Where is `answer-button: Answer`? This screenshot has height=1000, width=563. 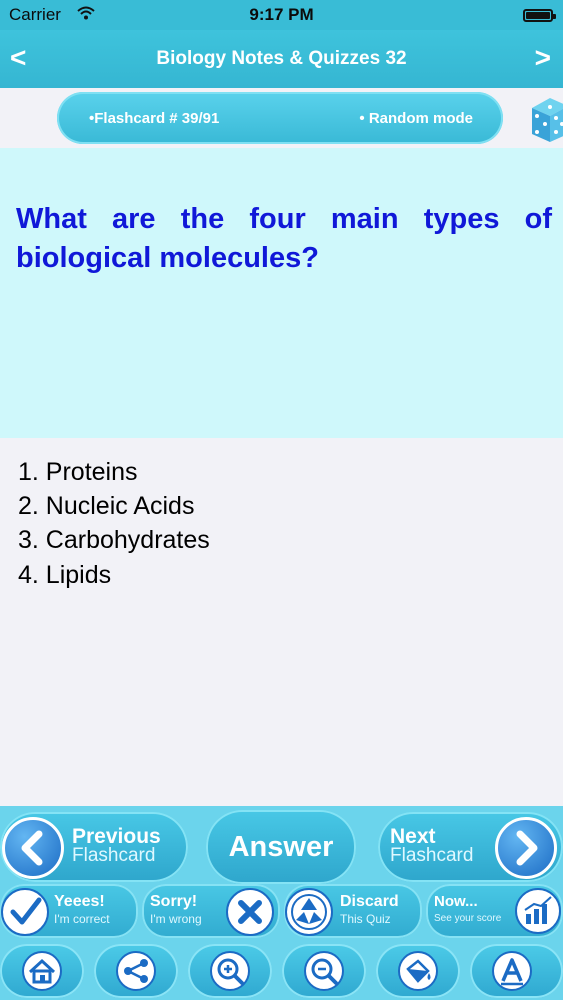 answer-button: Answer is located at coordinates (281, 847).